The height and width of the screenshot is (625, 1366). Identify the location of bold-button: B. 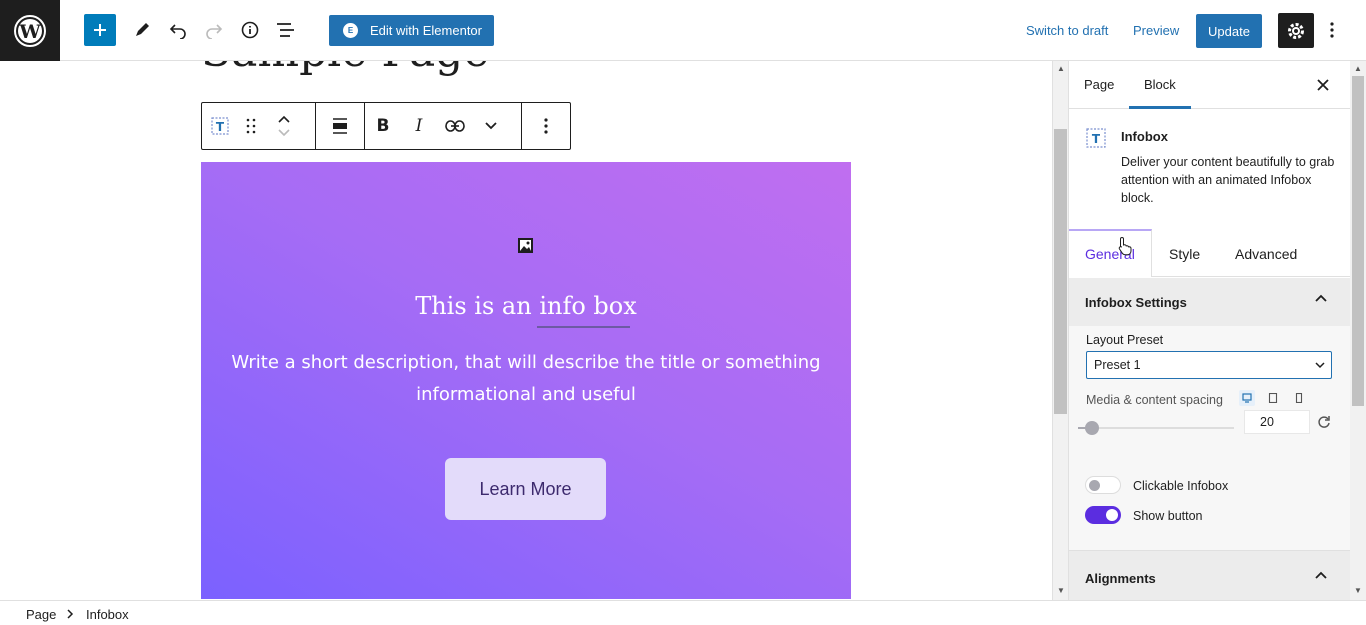
(383, 126).